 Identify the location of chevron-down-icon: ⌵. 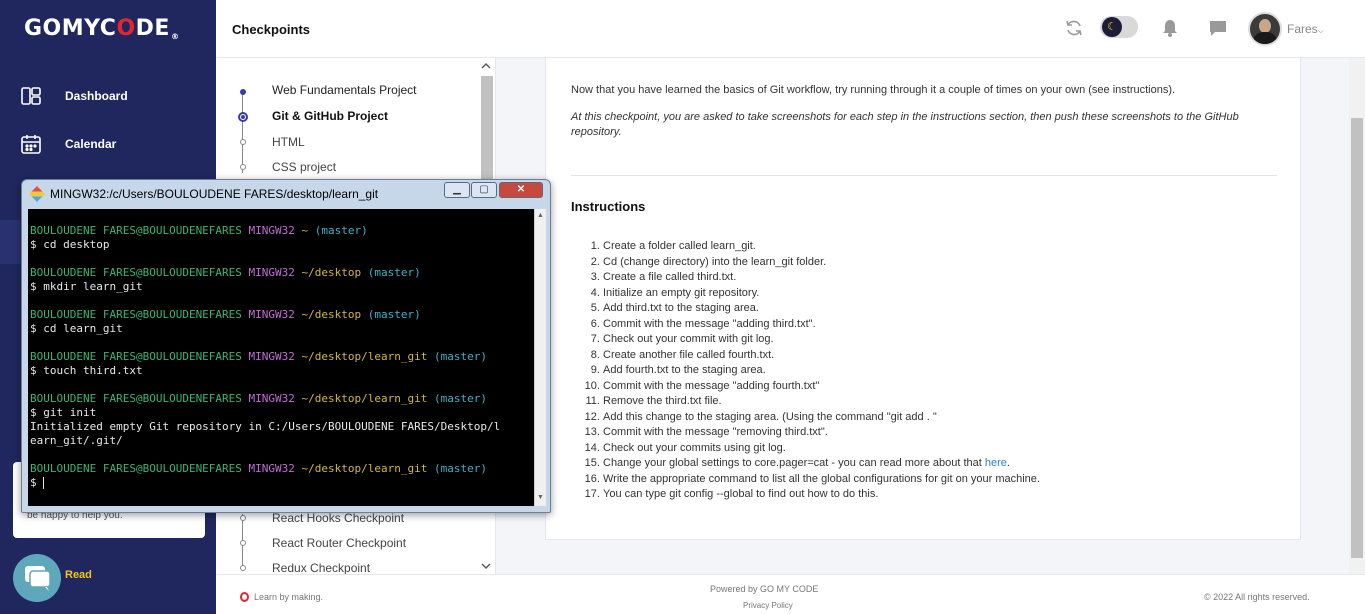
(1320, 30).